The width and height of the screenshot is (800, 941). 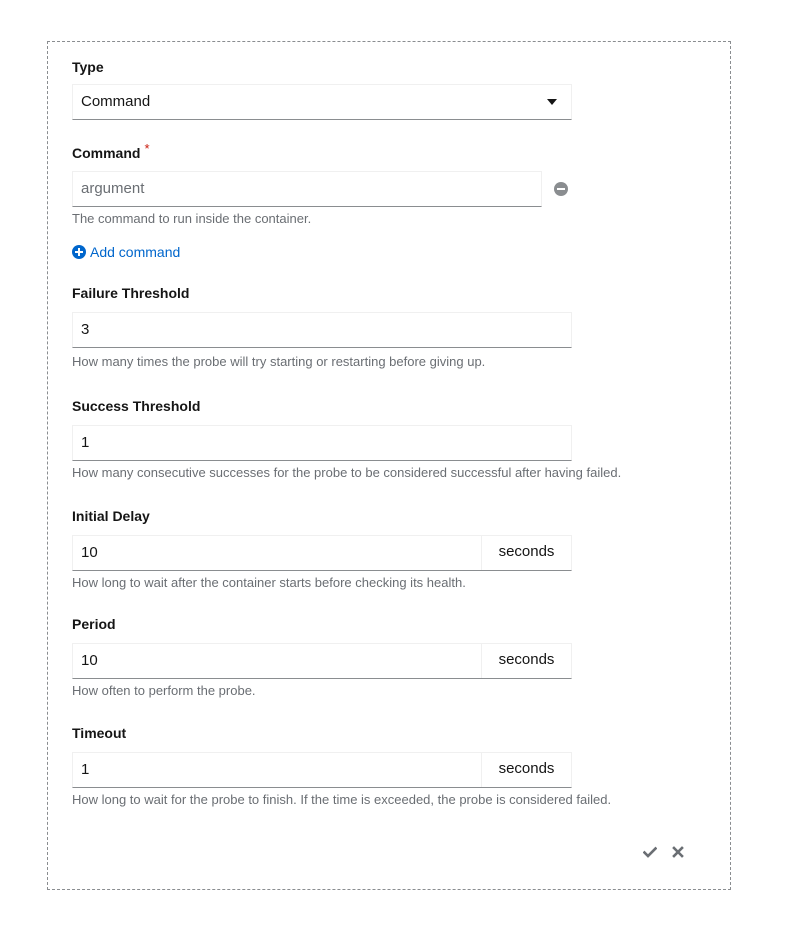 I want to click on period-helper: How often to perform the probe., so click(x=164, y=690).